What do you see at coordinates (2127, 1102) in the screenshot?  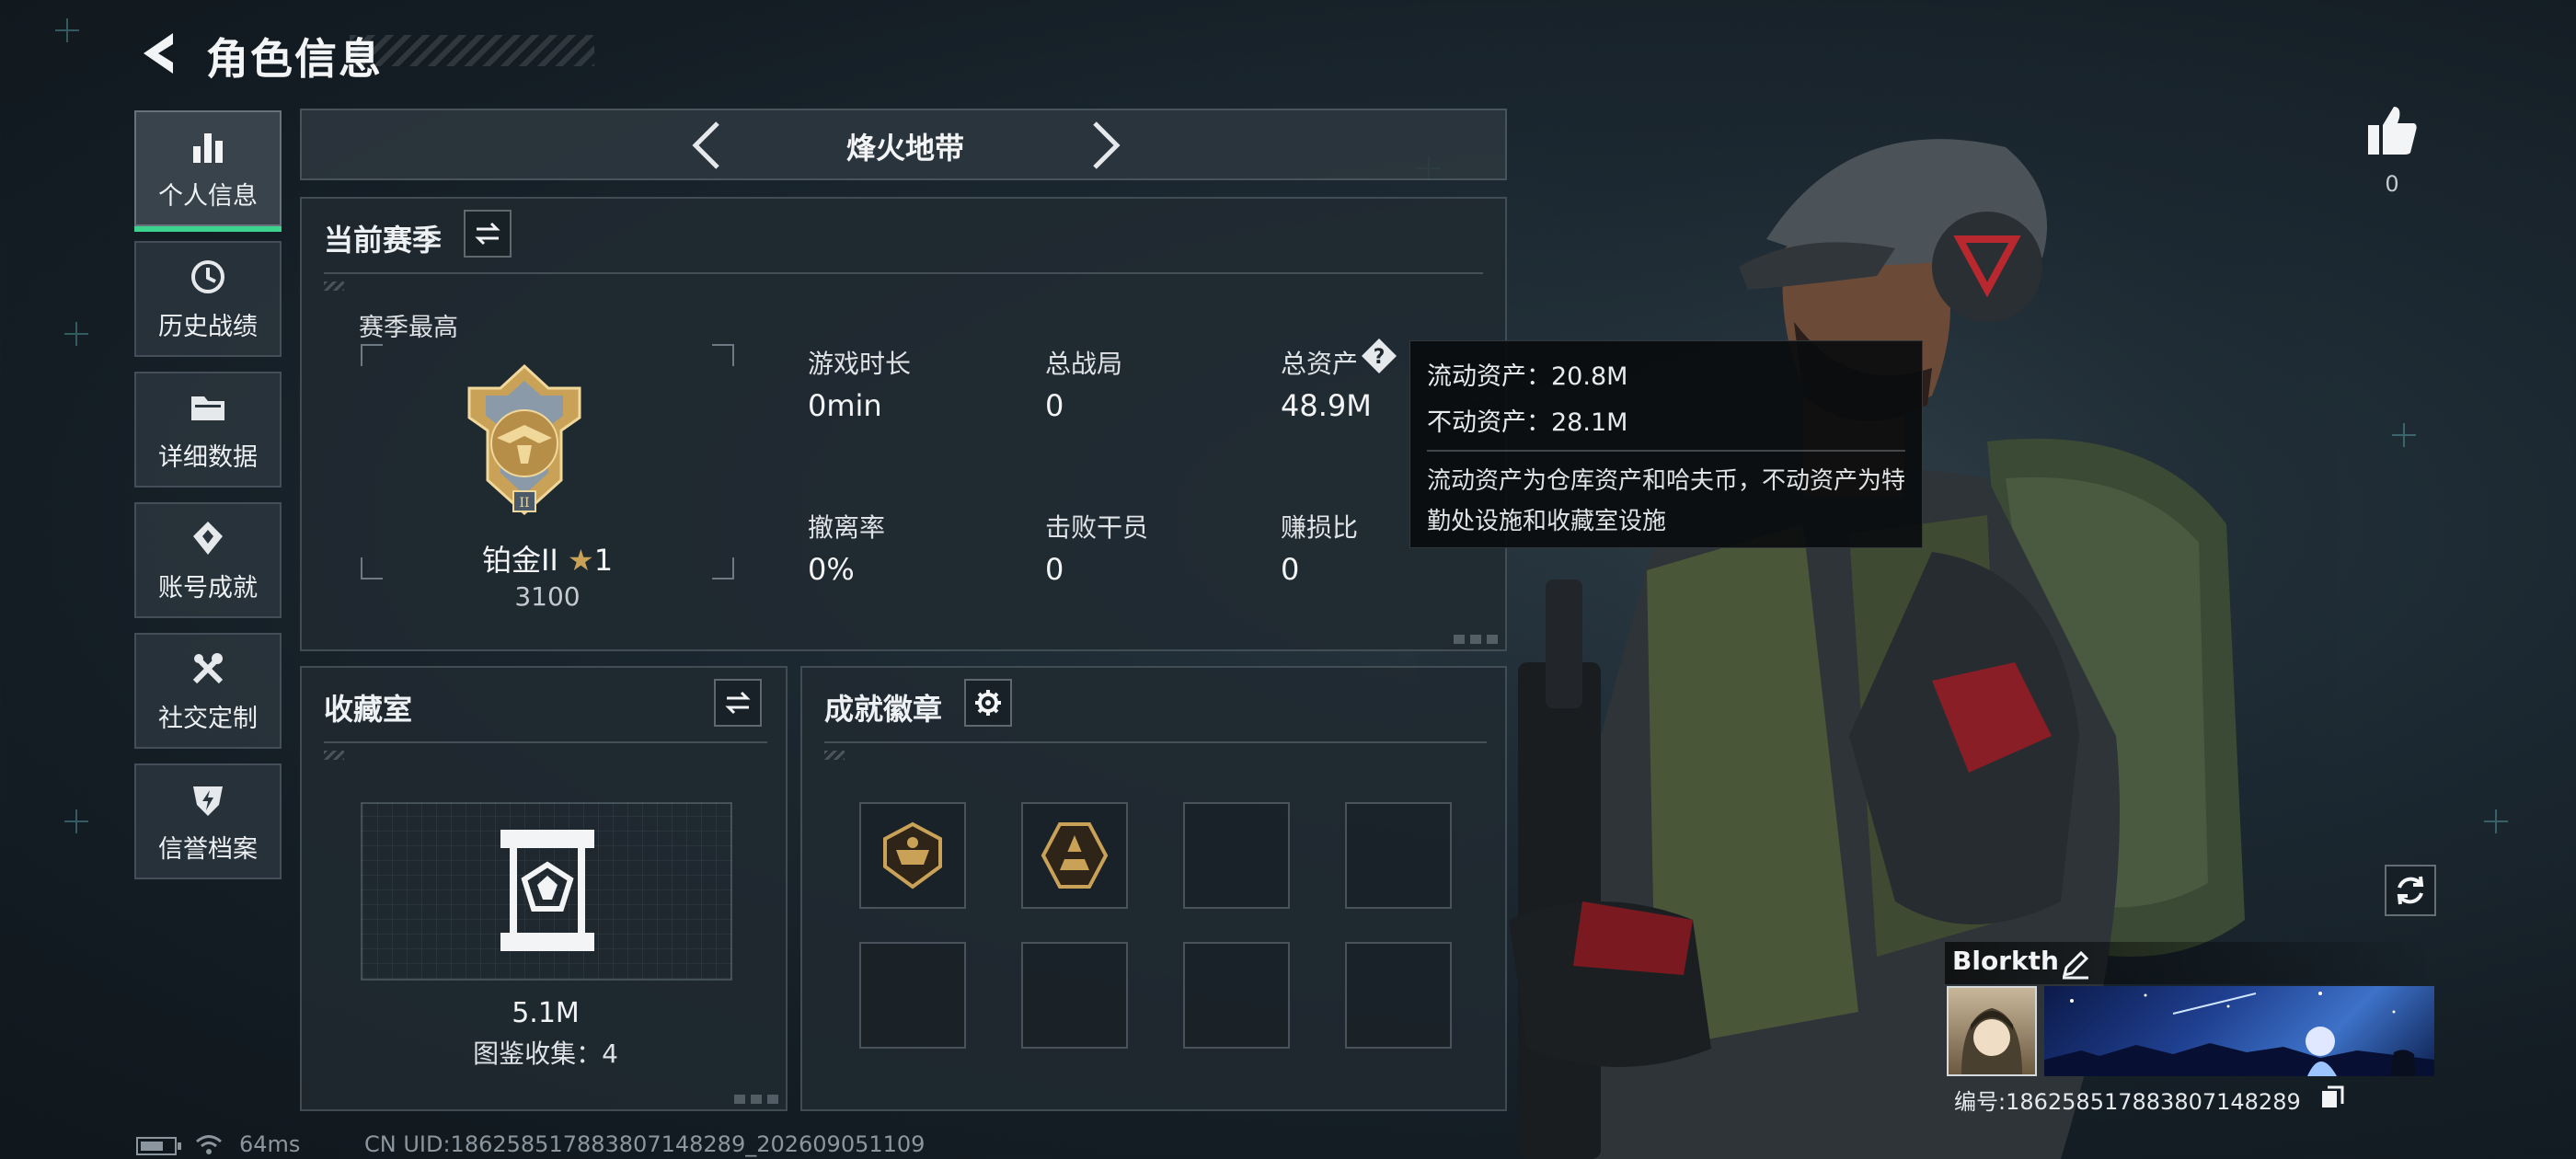 I see `player-id: 编号:186258517883807148289` at bounding box center [2127, 1102].